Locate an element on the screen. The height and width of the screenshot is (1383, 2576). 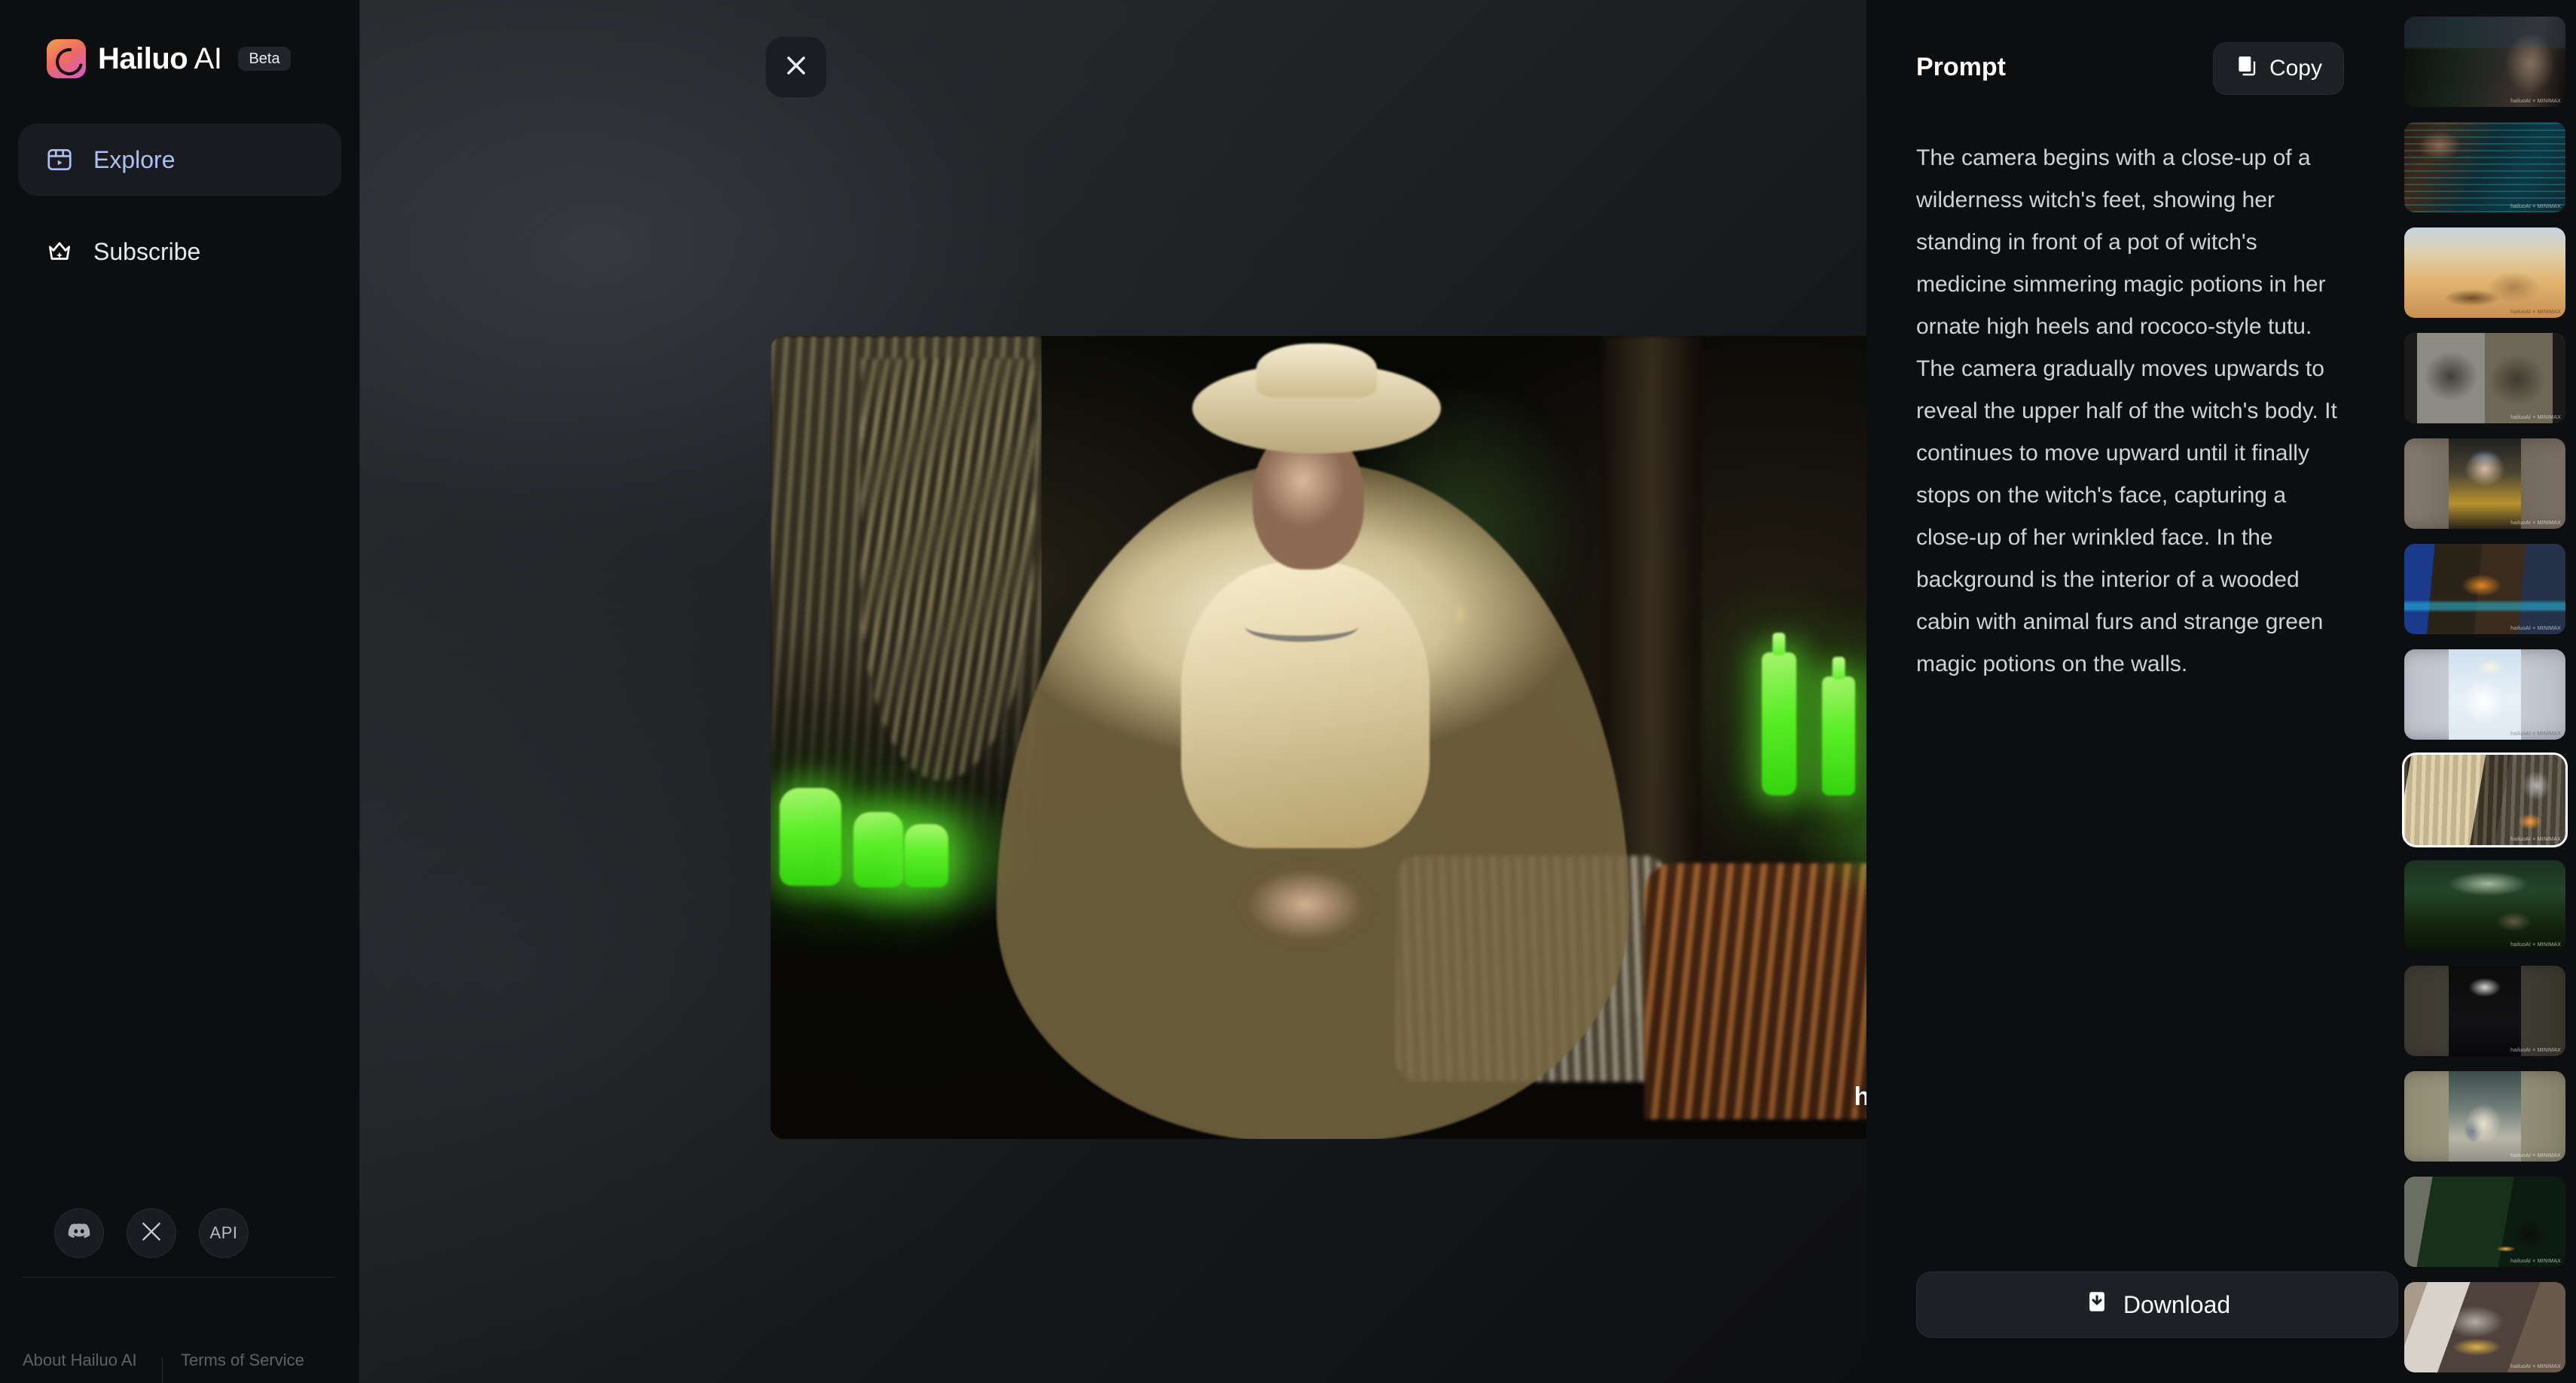
x-twitter-button is located at coordinates (151, 1233).